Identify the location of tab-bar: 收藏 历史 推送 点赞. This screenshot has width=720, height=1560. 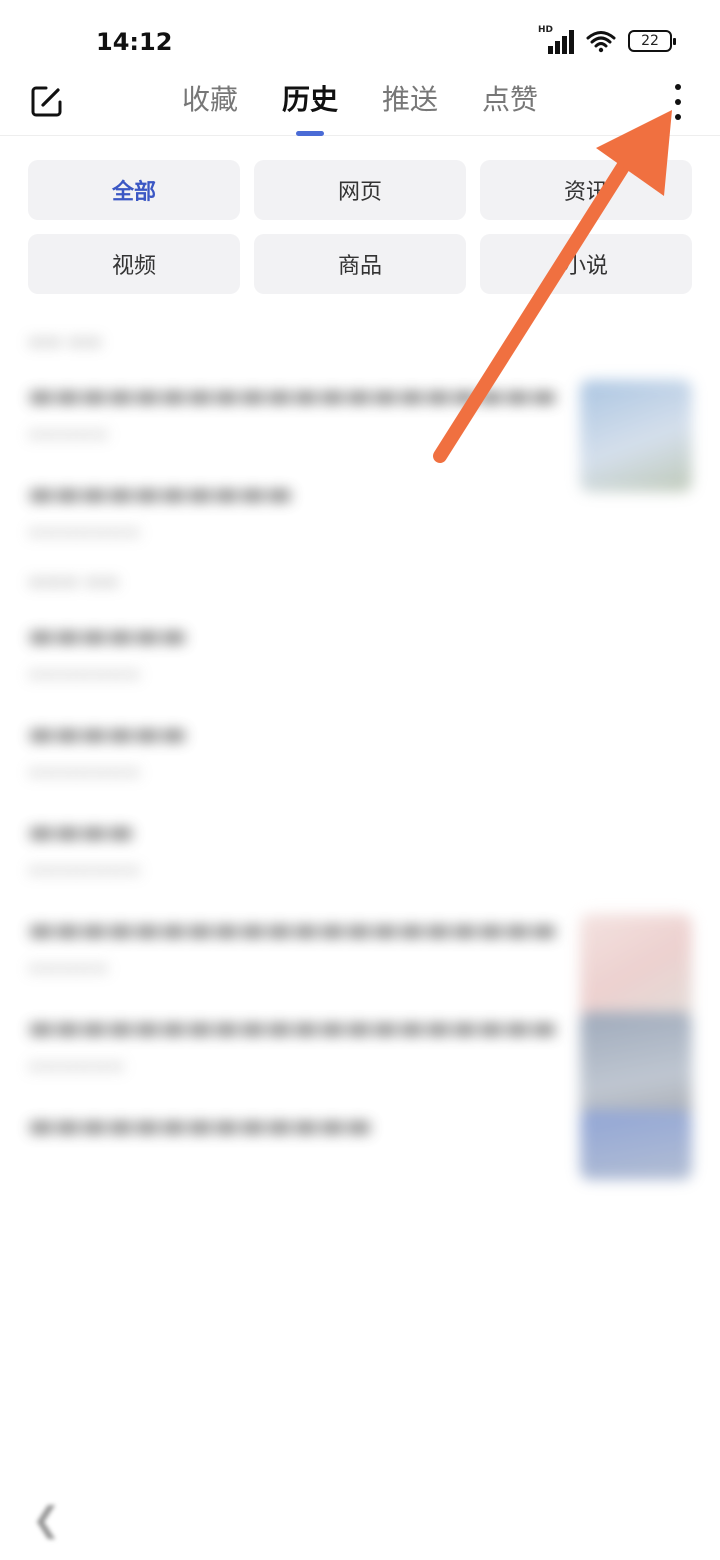
(360, 103).